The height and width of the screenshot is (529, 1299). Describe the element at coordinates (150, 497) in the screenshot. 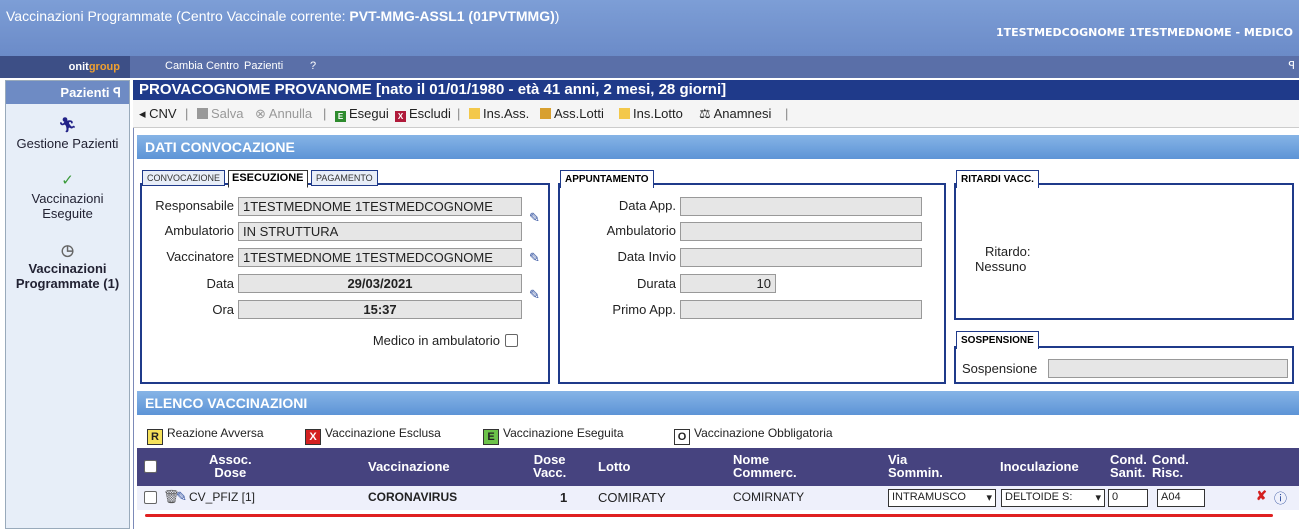

I see `row-checkbox` at that location.